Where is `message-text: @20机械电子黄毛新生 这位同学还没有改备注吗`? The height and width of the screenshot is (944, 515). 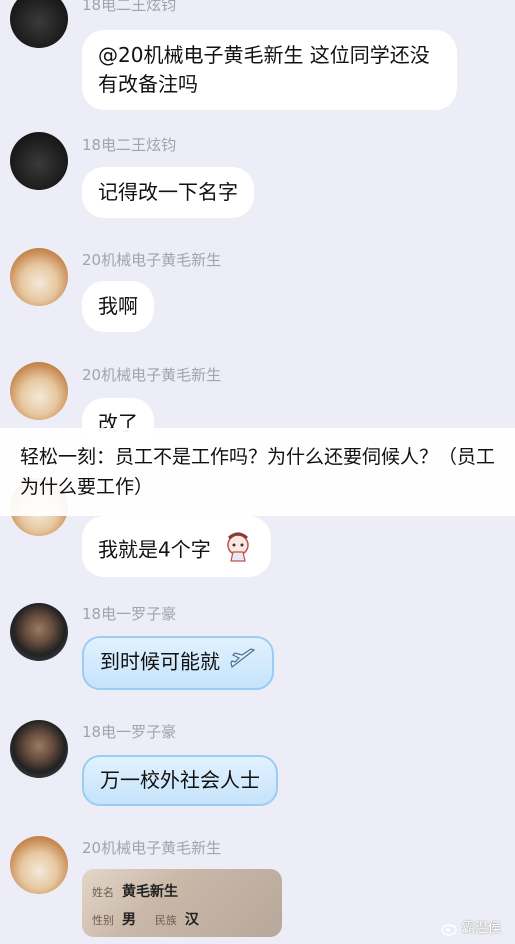 message-text: @20机械电子黄毛新生 这位同学还没有改备注吗 is located at coordinates (264, 69).